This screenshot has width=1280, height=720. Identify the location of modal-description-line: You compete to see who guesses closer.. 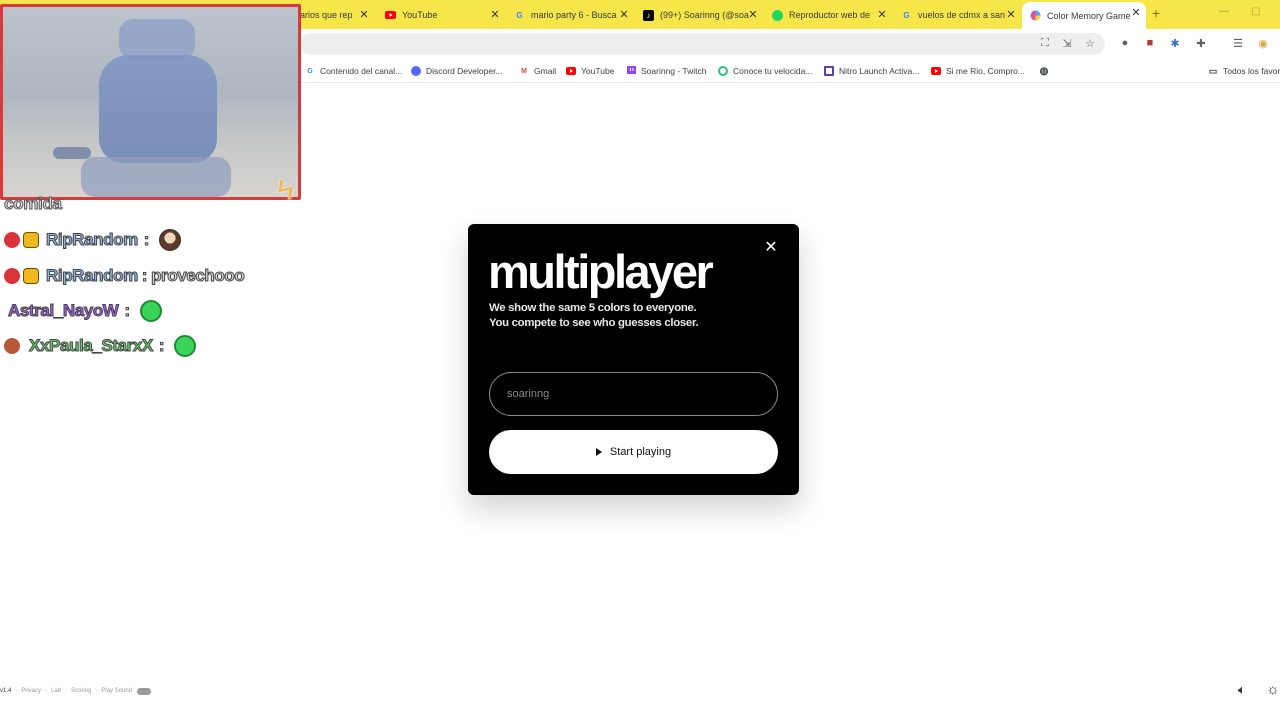
(594, 323).